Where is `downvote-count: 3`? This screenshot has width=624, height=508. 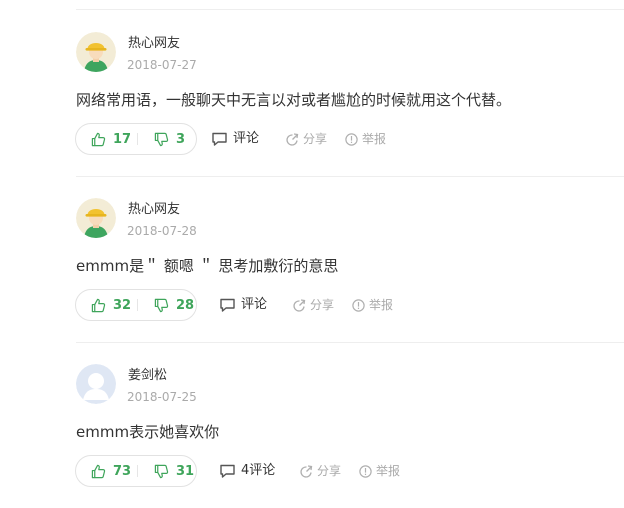 downvote-count: 3 is located at coordinates (181, 139).